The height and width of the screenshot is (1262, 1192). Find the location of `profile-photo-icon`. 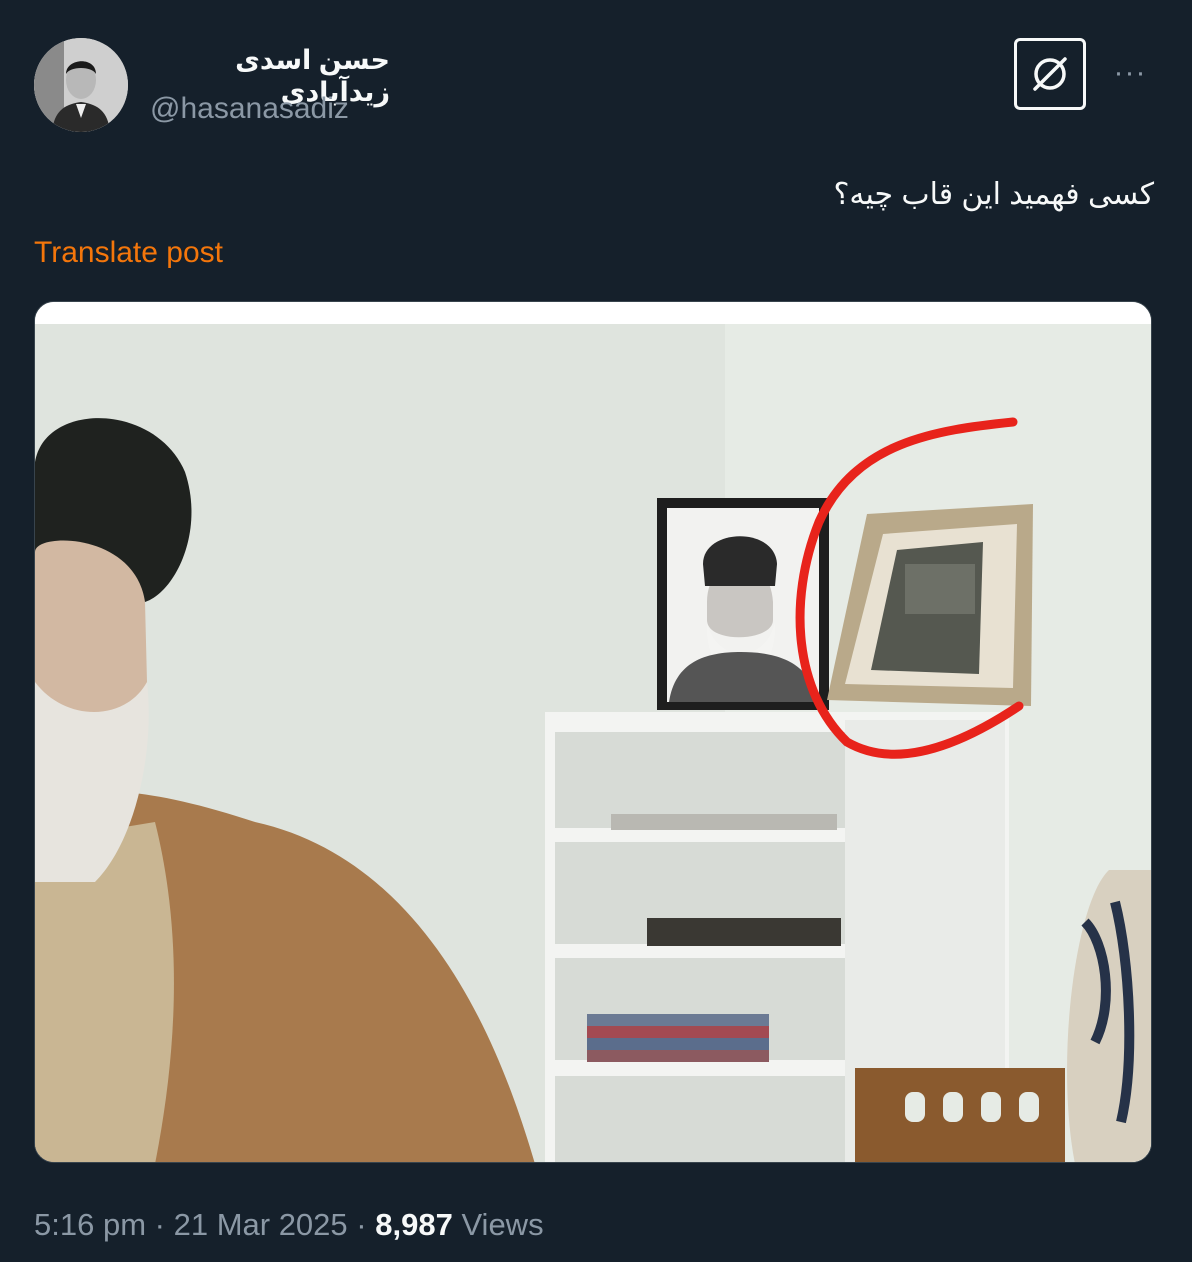

profile-photo-icon is located at coordinates (81, 85).